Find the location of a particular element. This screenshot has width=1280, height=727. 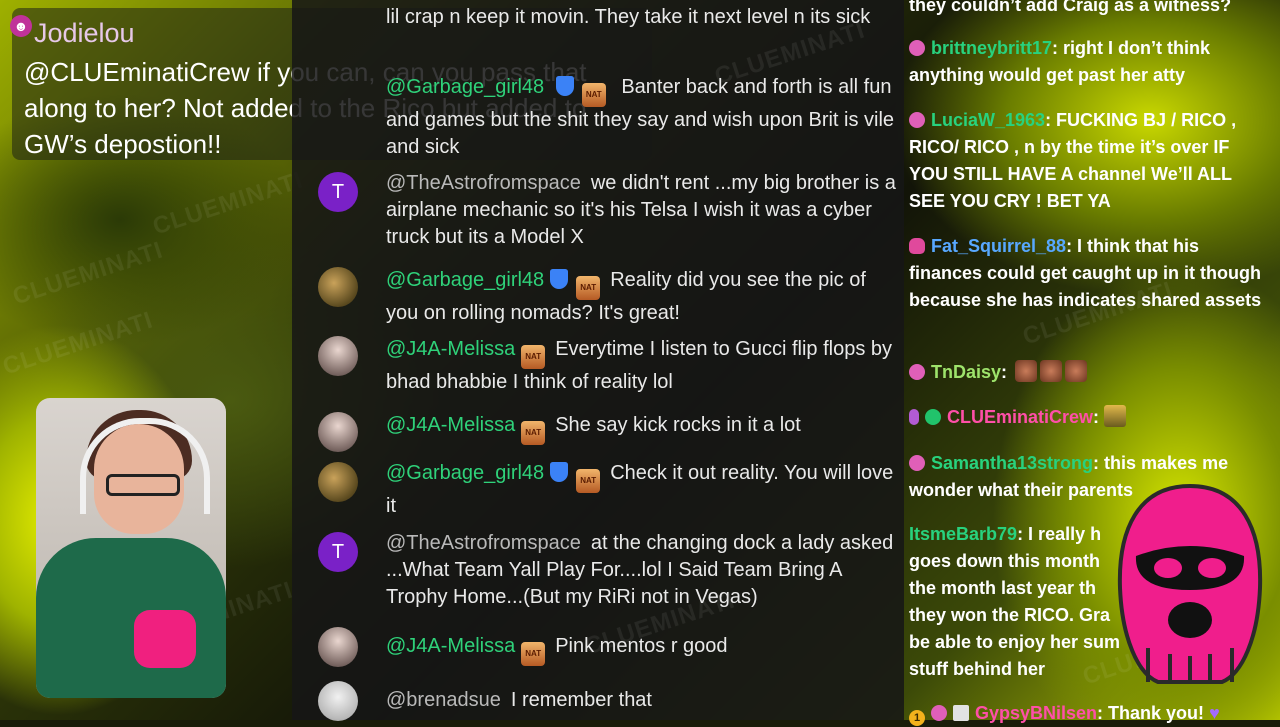

chat-message: they couldn’t add Craig as a witness? is located at coordinates (1090, 9).